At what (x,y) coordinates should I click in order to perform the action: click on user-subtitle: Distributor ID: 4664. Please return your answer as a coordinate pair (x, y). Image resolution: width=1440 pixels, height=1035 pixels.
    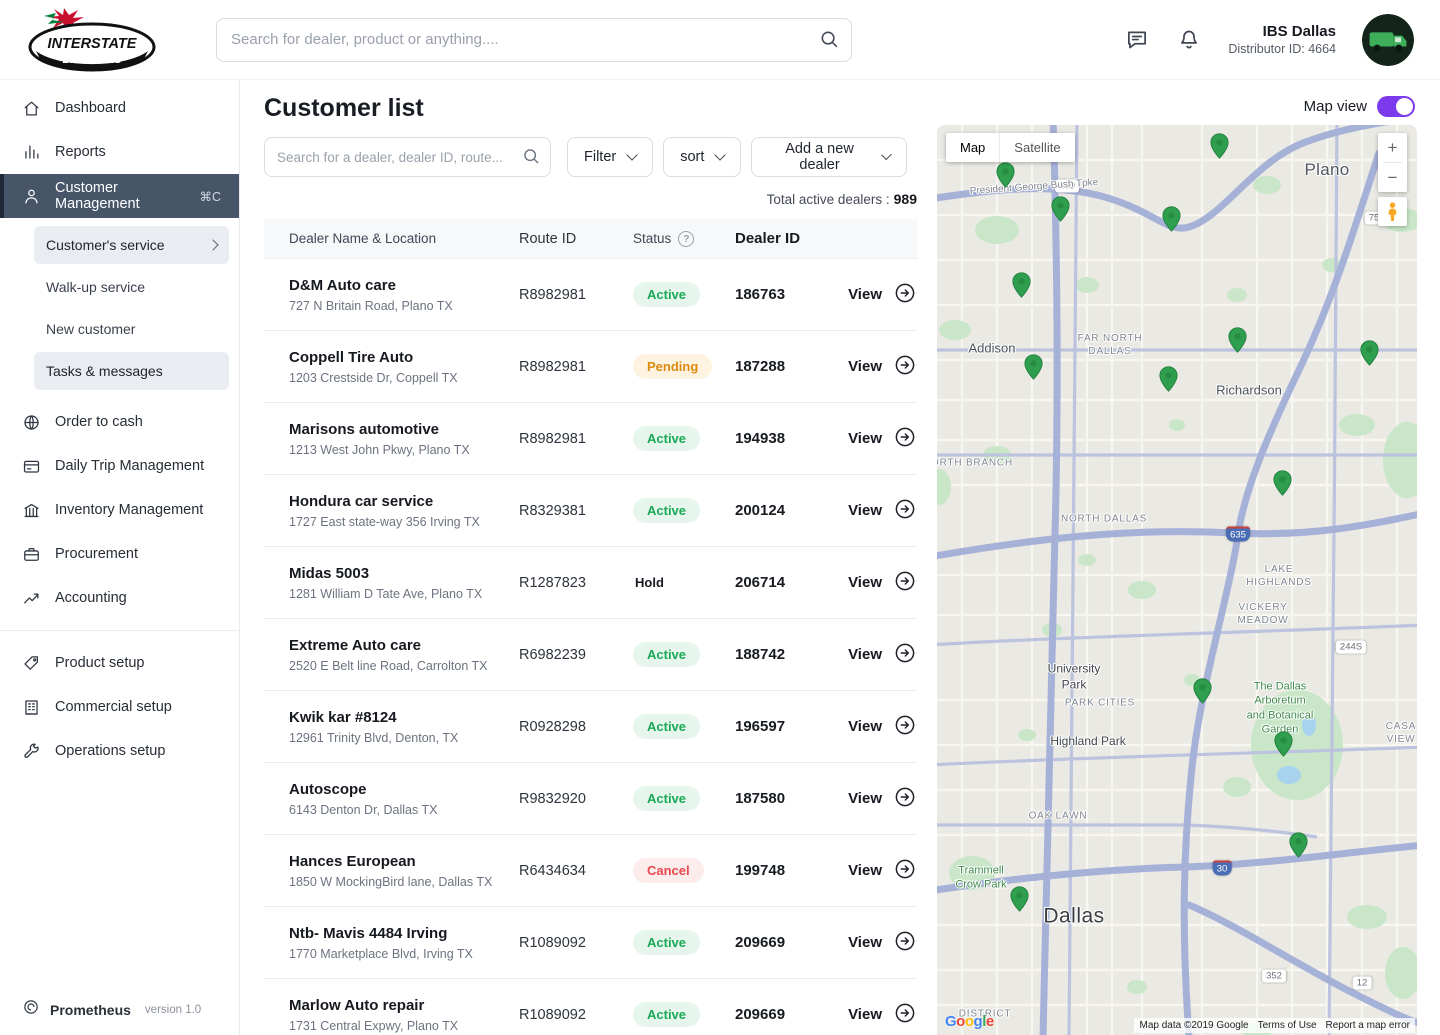
    Looking at the image, I should click on (1282, 49).